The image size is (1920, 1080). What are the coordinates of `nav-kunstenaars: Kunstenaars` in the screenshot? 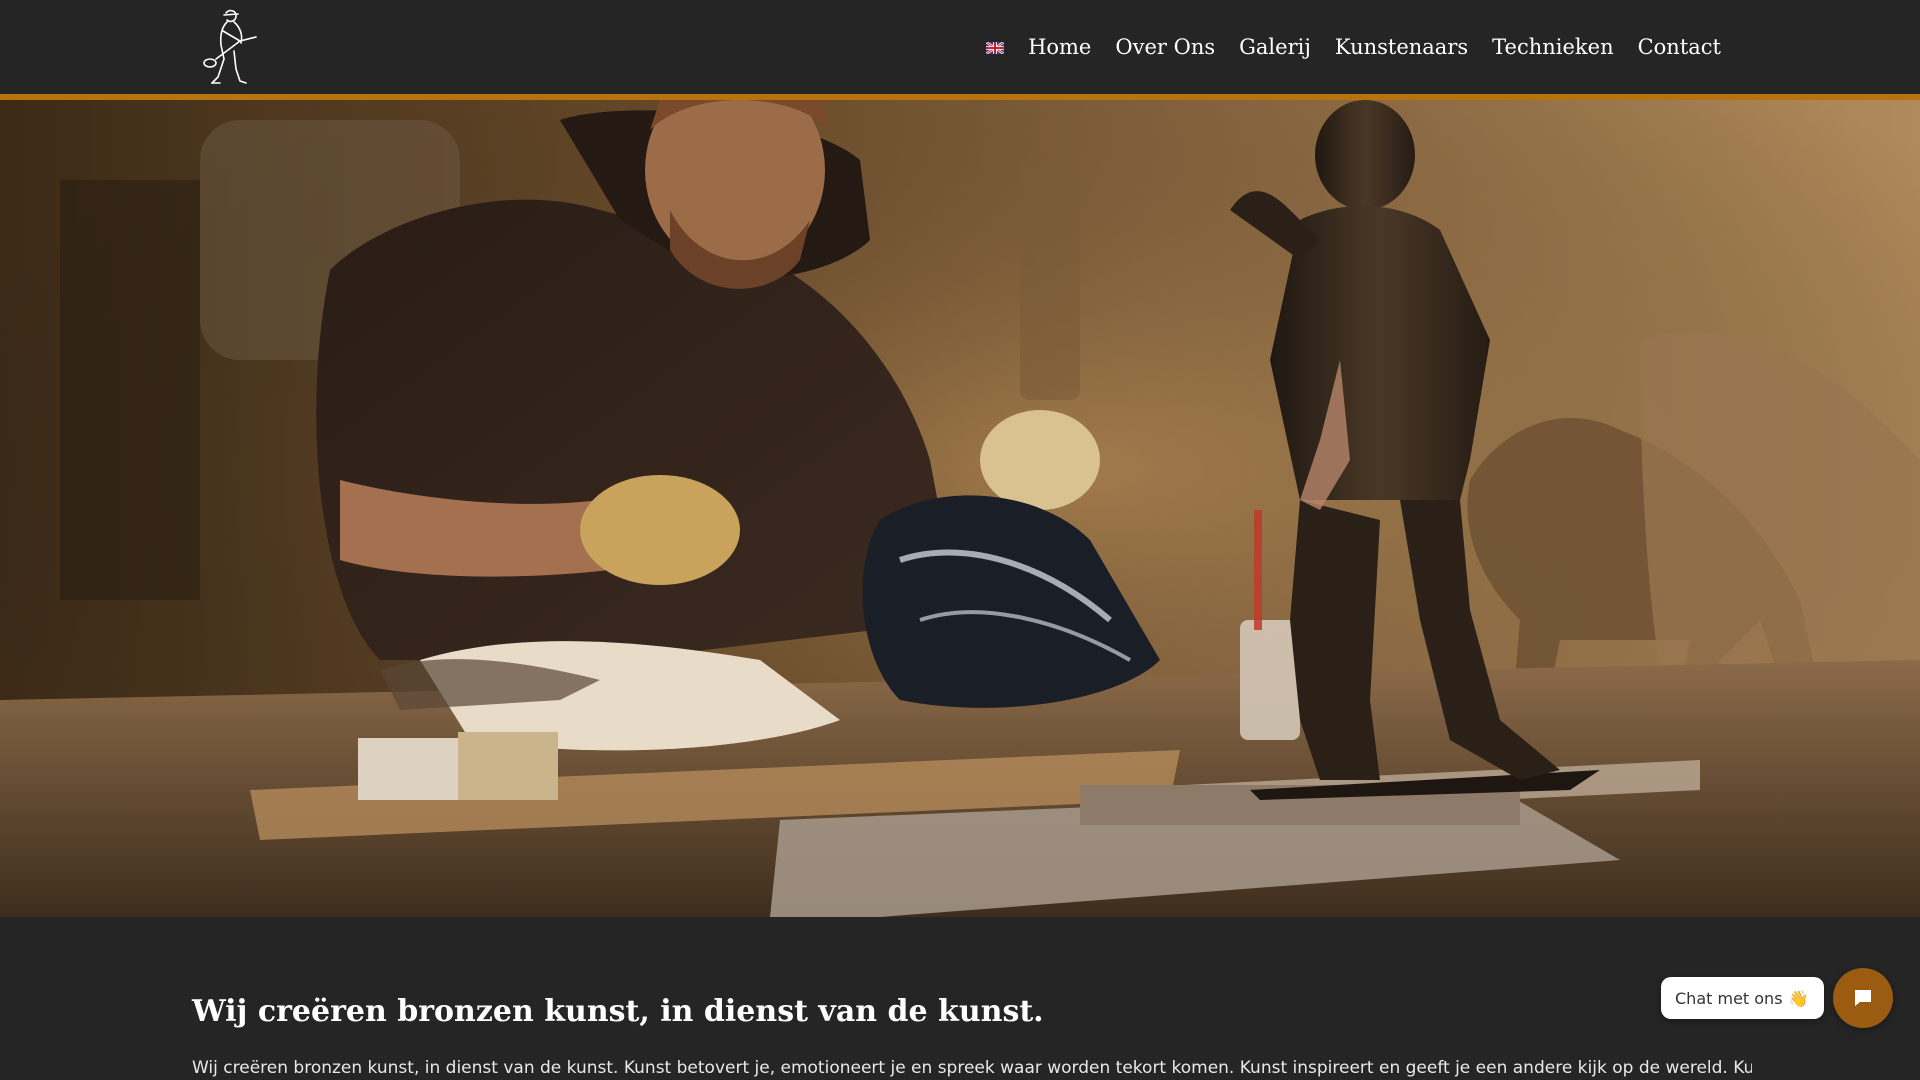 It's located at (1401, 47).